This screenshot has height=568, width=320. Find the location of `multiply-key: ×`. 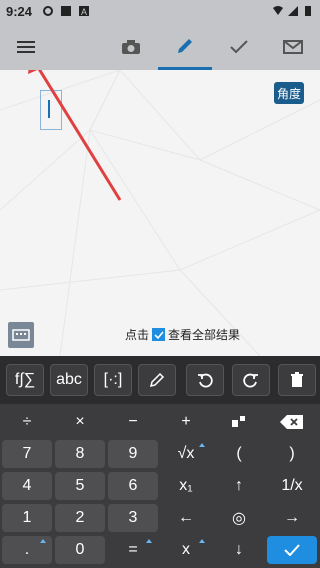

multiply-key: × is located at coordinates (80, 422).